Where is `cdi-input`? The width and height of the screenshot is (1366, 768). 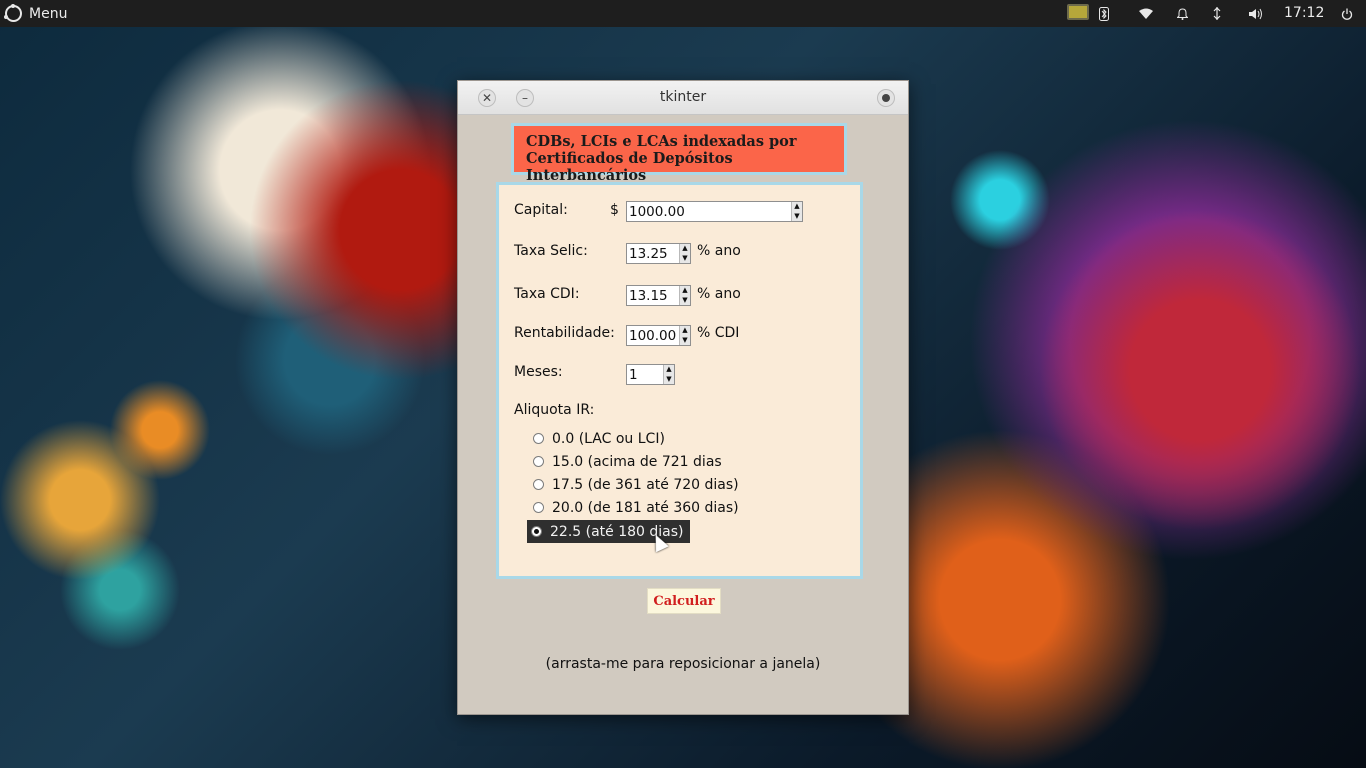
cdi-input is located at coordinates (653, 295).